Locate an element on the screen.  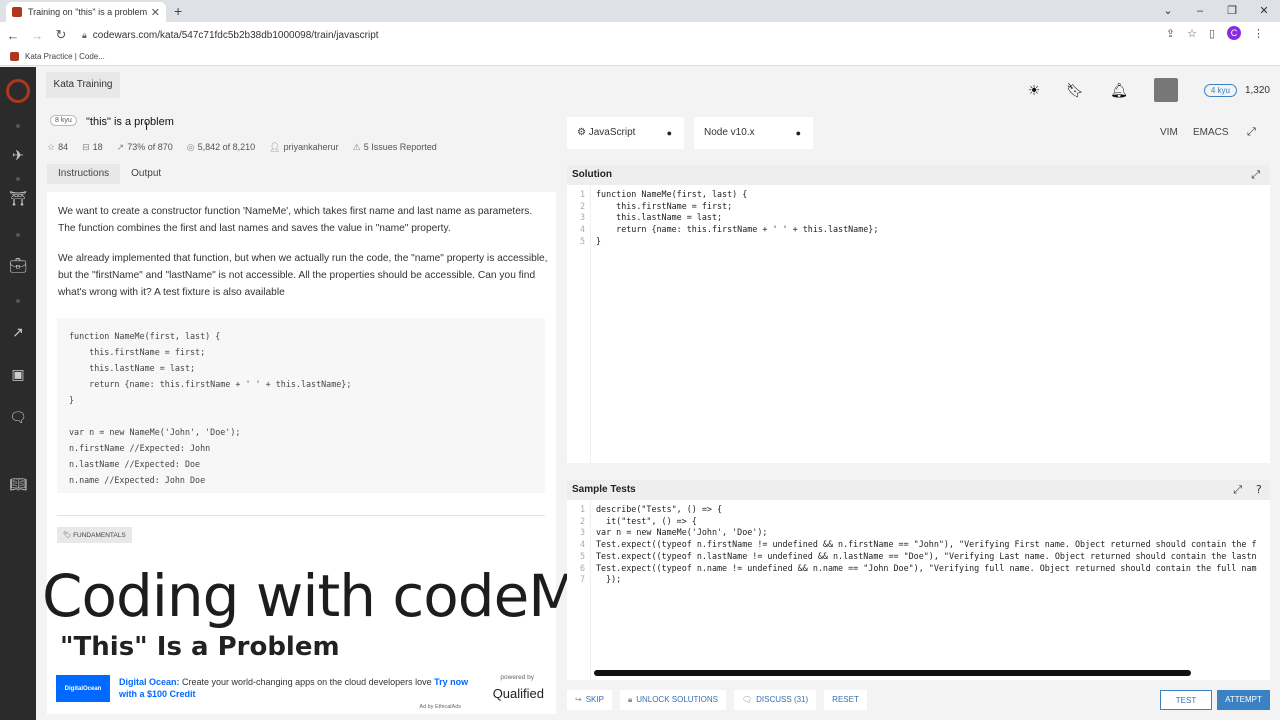
user-avatar is located at coordinates (1165, 90).